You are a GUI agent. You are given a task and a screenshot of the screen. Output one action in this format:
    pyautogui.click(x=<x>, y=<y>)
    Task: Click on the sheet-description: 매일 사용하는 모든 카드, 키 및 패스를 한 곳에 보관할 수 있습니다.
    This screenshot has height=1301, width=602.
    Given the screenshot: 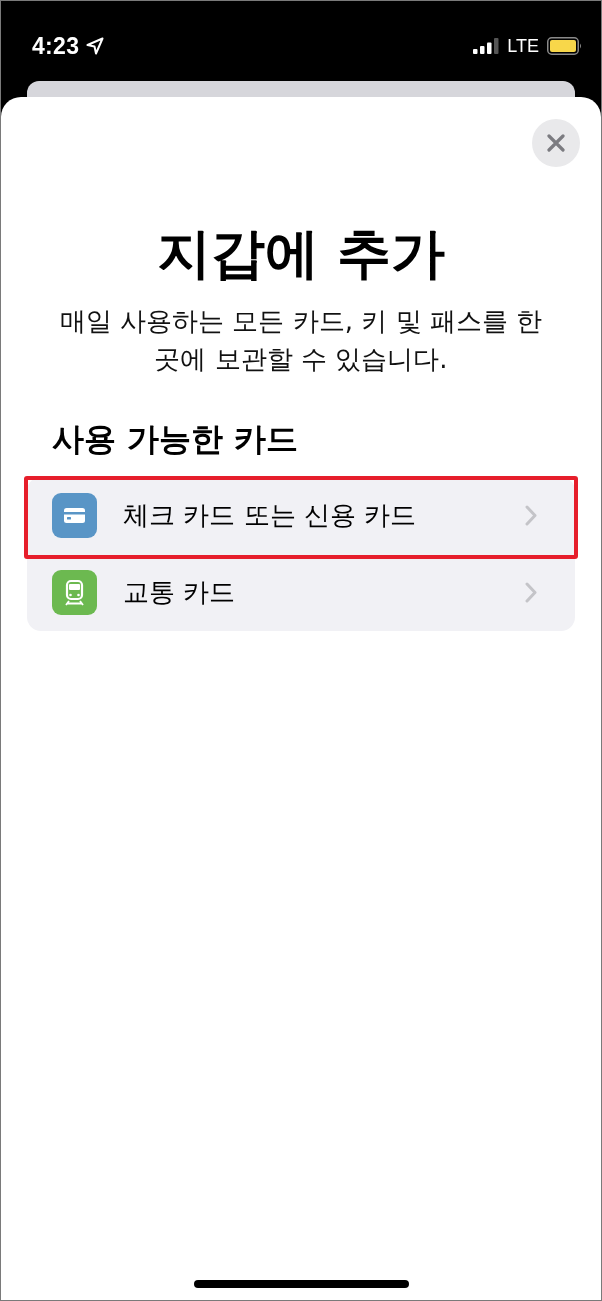 What is the action you would take?
    pyautogui.click(x=301, y=340)
    